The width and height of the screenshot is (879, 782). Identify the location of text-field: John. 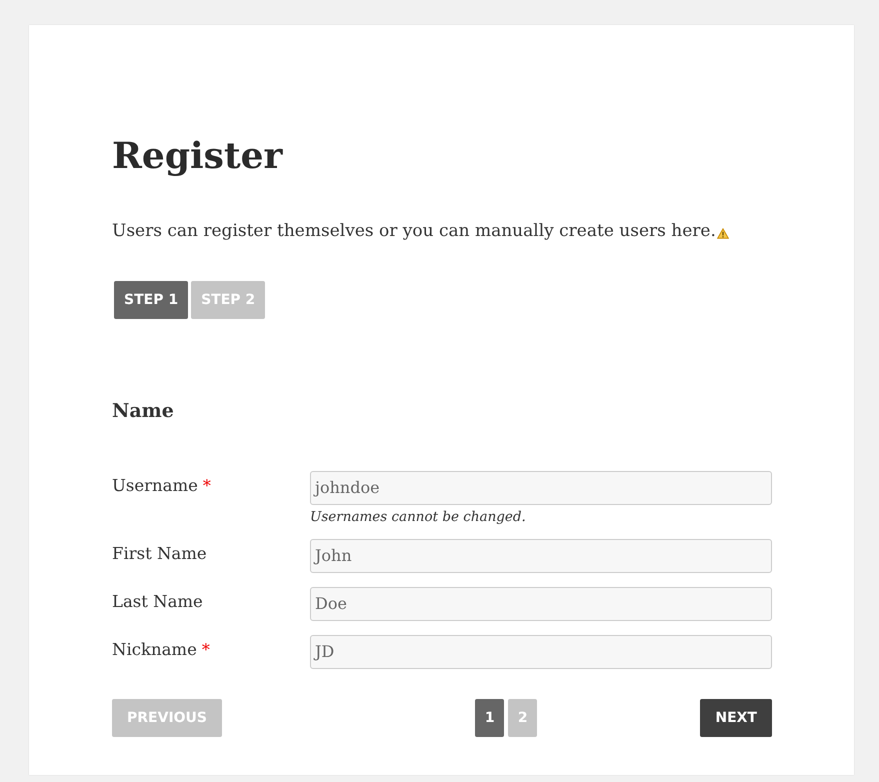
(541, 556).